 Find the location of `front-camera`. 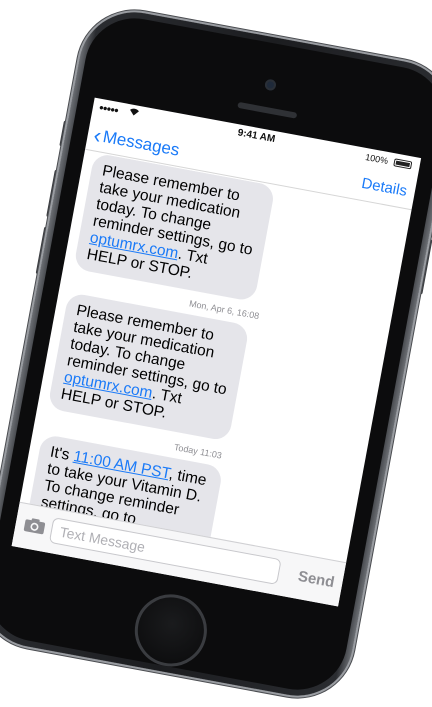

front-camera is located at coordinates (270, 85).